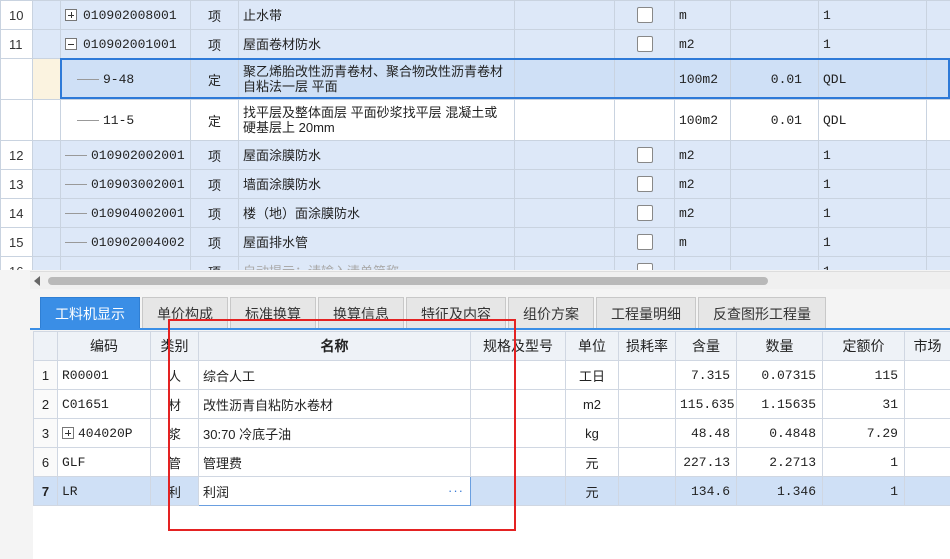 This screenshot has width=950, height=559. Describe the element at coordinates (376, 263) in the screenshot. I see `name-cell: 自动提示：请输入清单简称` at that location.